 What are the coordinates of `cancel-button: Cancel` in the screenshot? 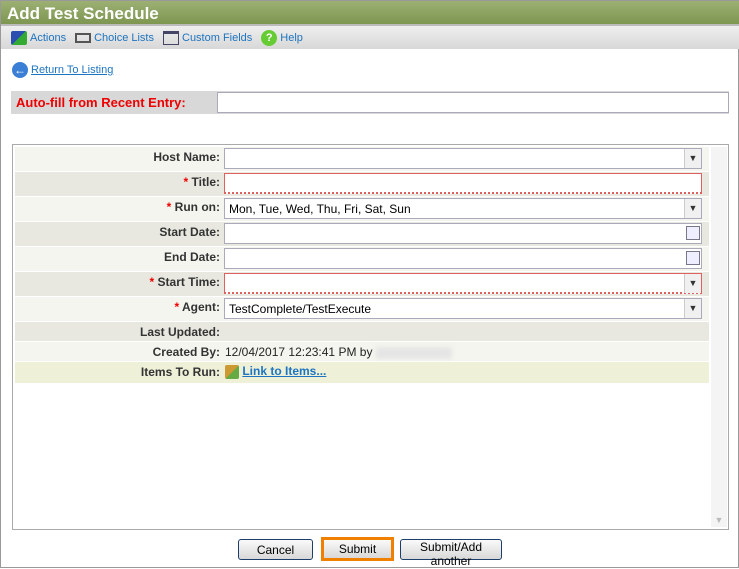 It's located at (275, 549).